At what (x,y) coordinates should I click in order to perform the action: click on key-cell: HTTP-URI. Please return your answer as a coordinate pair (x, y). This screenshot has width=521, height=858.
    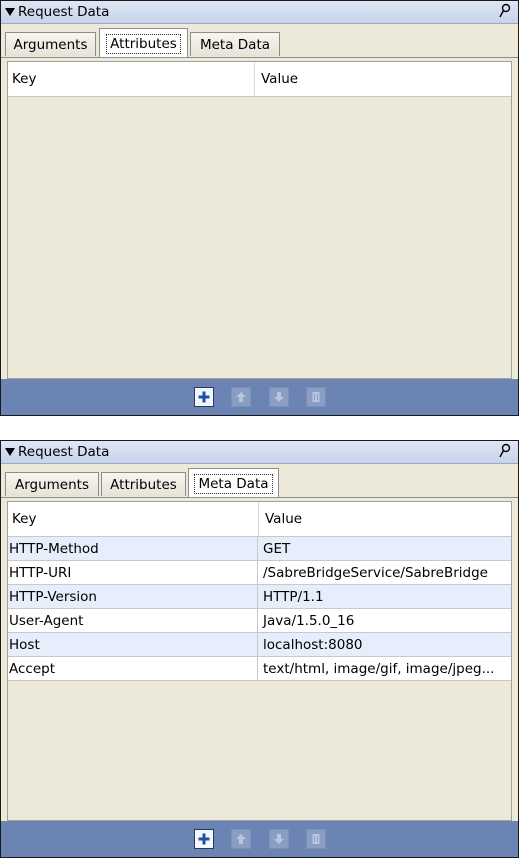
    Looking at the image, I should click on (133, 572).